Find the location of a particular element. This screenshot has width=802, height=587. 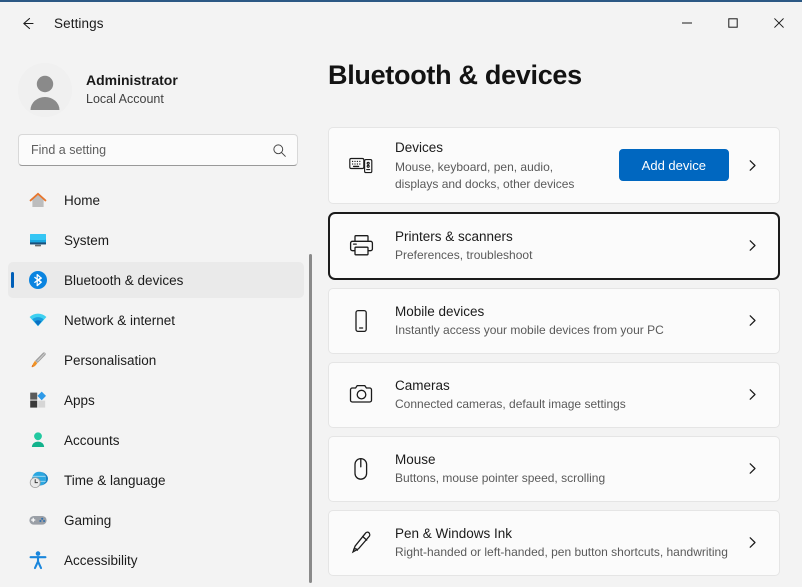

account-section: Administrator Local Account is located at coordinates (160, 83).